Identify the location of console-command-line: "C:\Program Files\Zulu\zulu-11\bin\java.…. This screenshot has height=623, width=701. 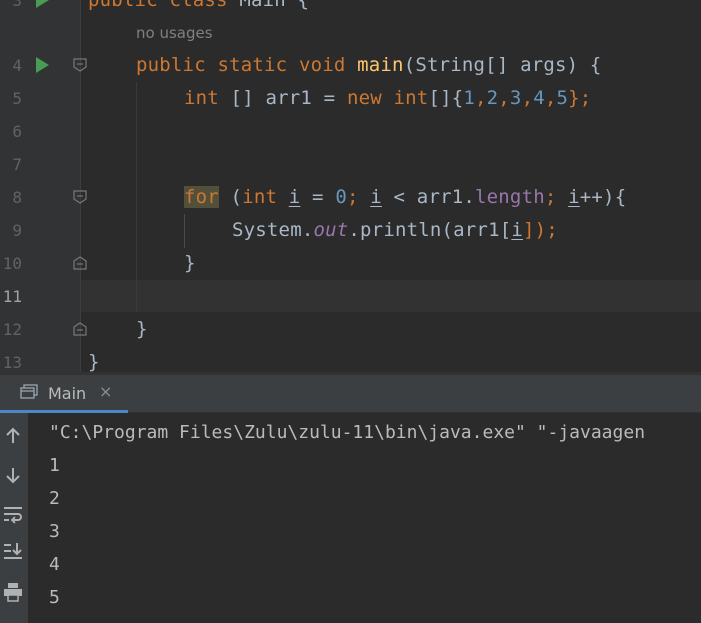
(347, 432).